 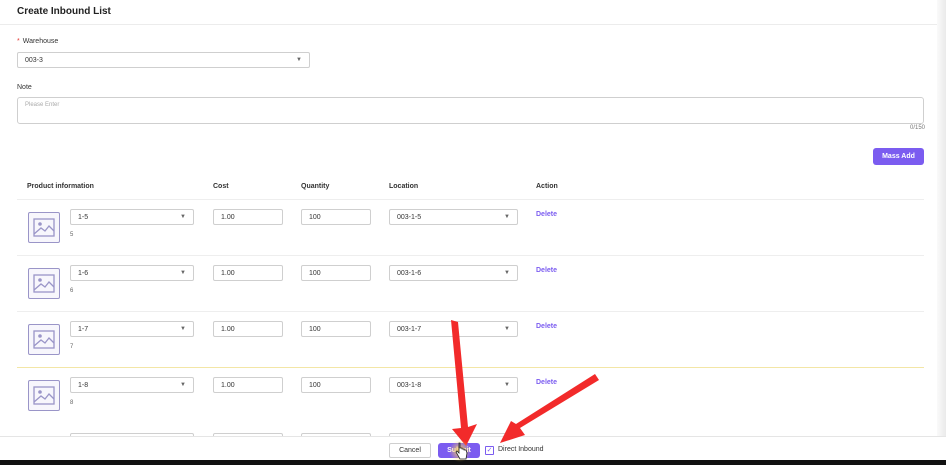 I want to click on product-sub-label: 6, so click(x=72, y=291).